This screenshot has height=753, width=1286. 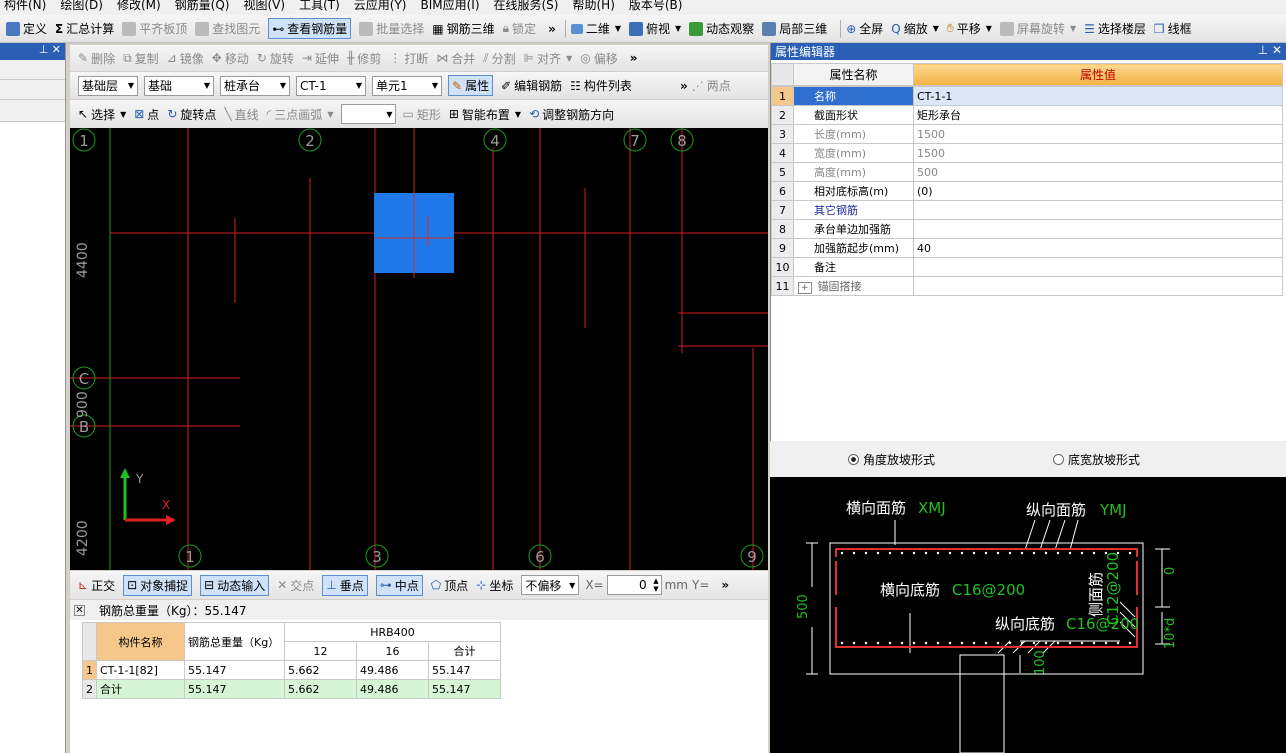 I want to click on top-view-button: 俯视 ▼, so click(x=655, y=28).